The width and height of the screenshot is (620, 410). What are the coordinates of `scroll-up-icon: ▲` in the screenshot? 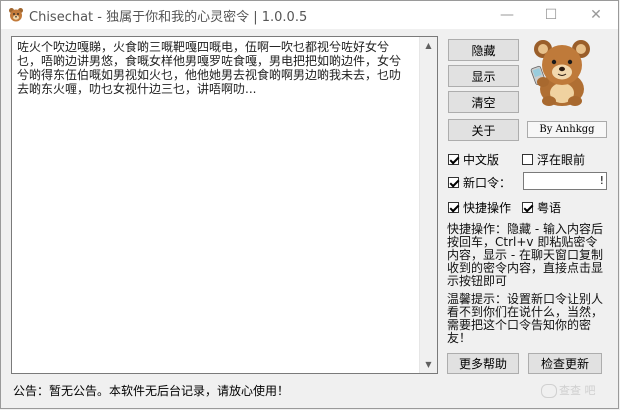 It's located at (428, 45).